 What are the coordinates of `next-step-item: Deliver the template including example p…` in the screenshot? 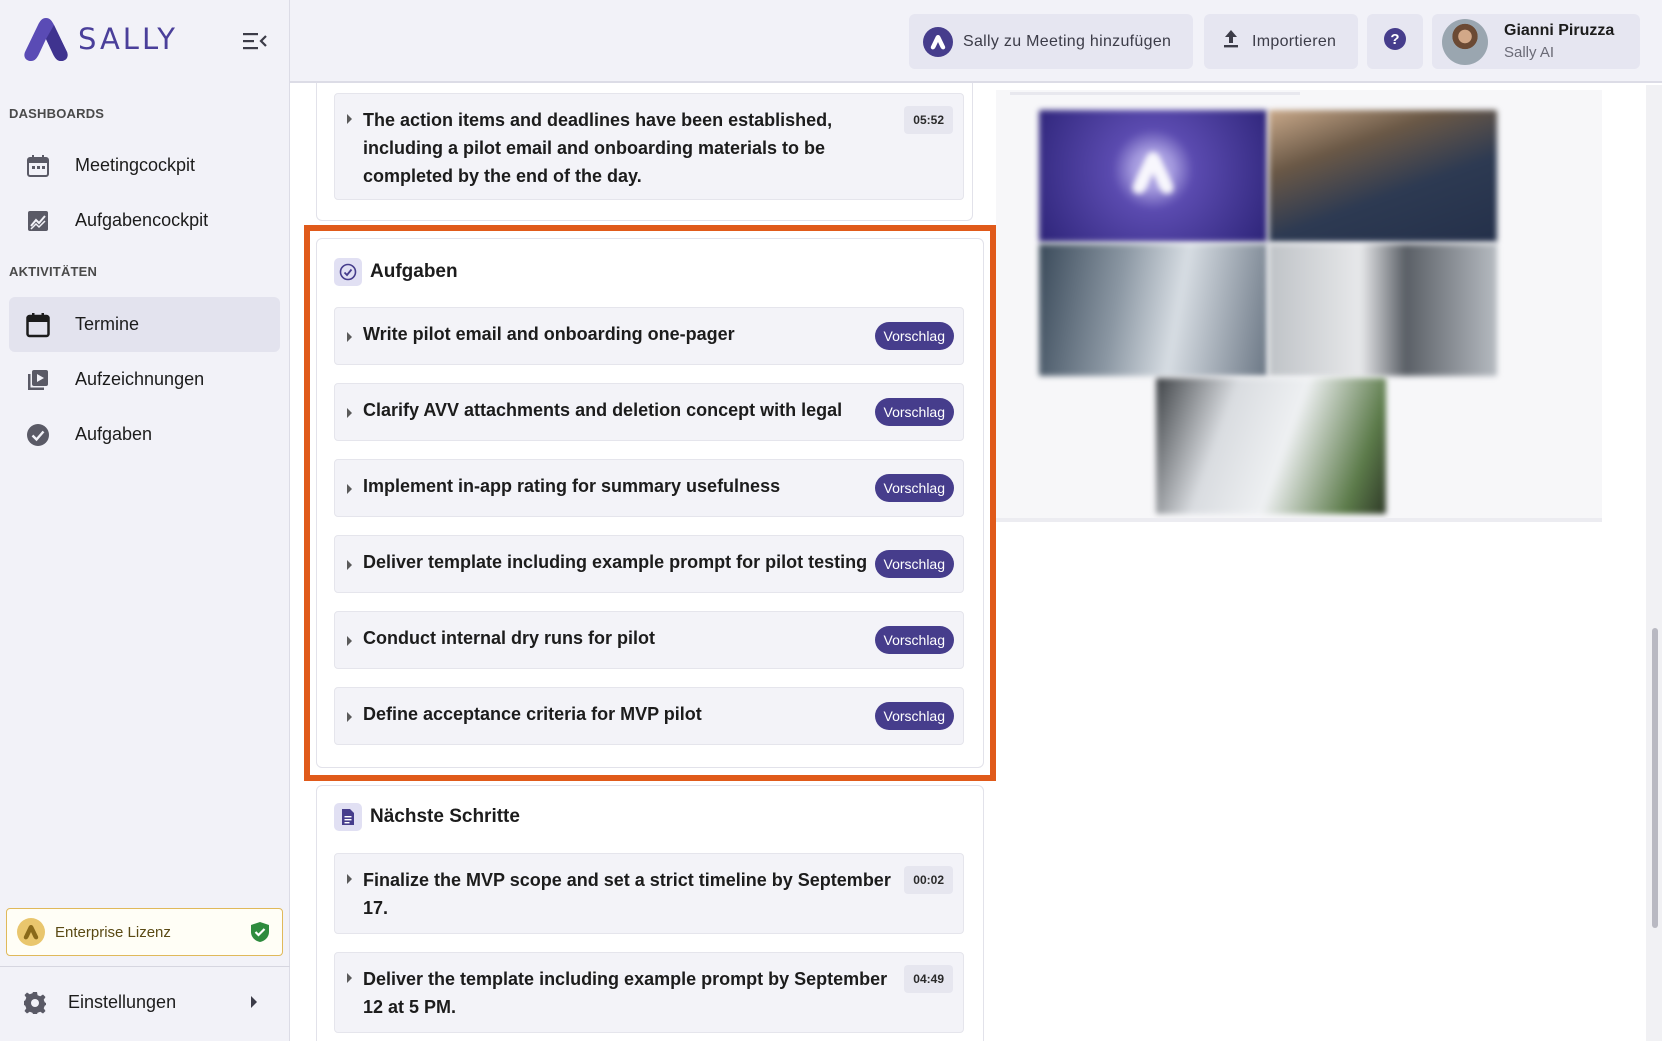 It's located at (649, 992).